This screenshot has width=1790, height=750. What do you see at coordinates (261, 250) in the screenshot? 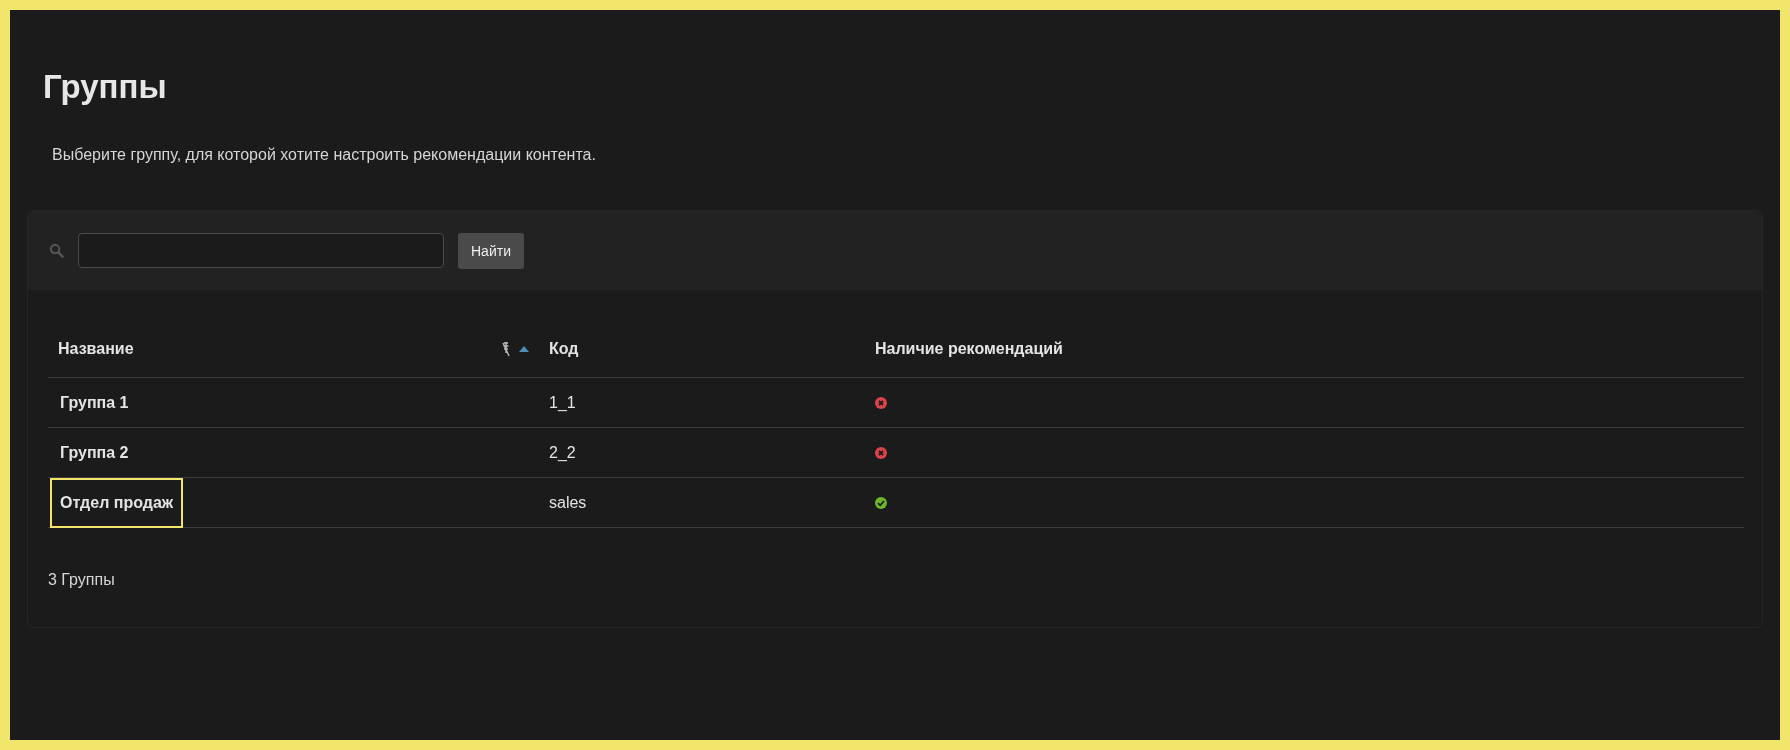
I see `search-field` at bounding box center [261, 250].